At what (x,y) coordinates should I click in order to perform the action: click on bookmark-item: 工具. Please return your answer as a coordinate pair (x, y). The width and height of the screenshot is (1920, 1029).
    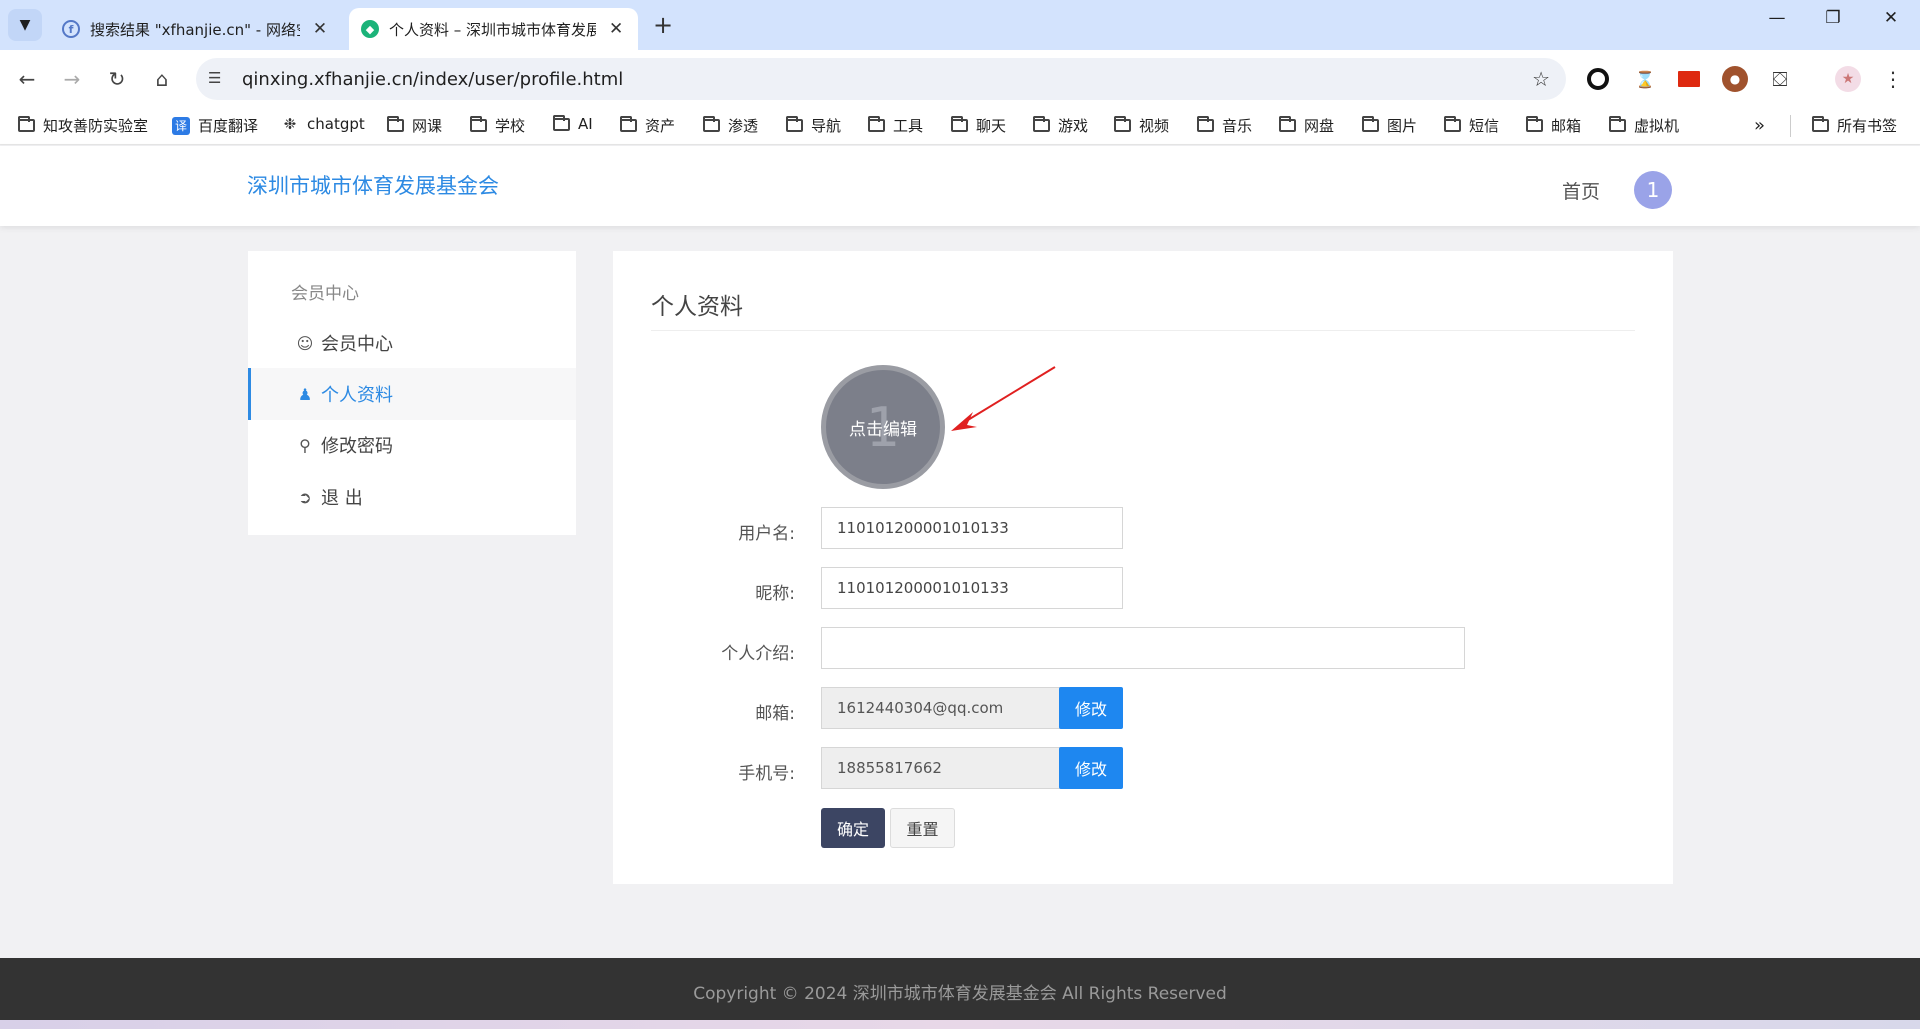
    Looking at the image, I should click on (895, 125).